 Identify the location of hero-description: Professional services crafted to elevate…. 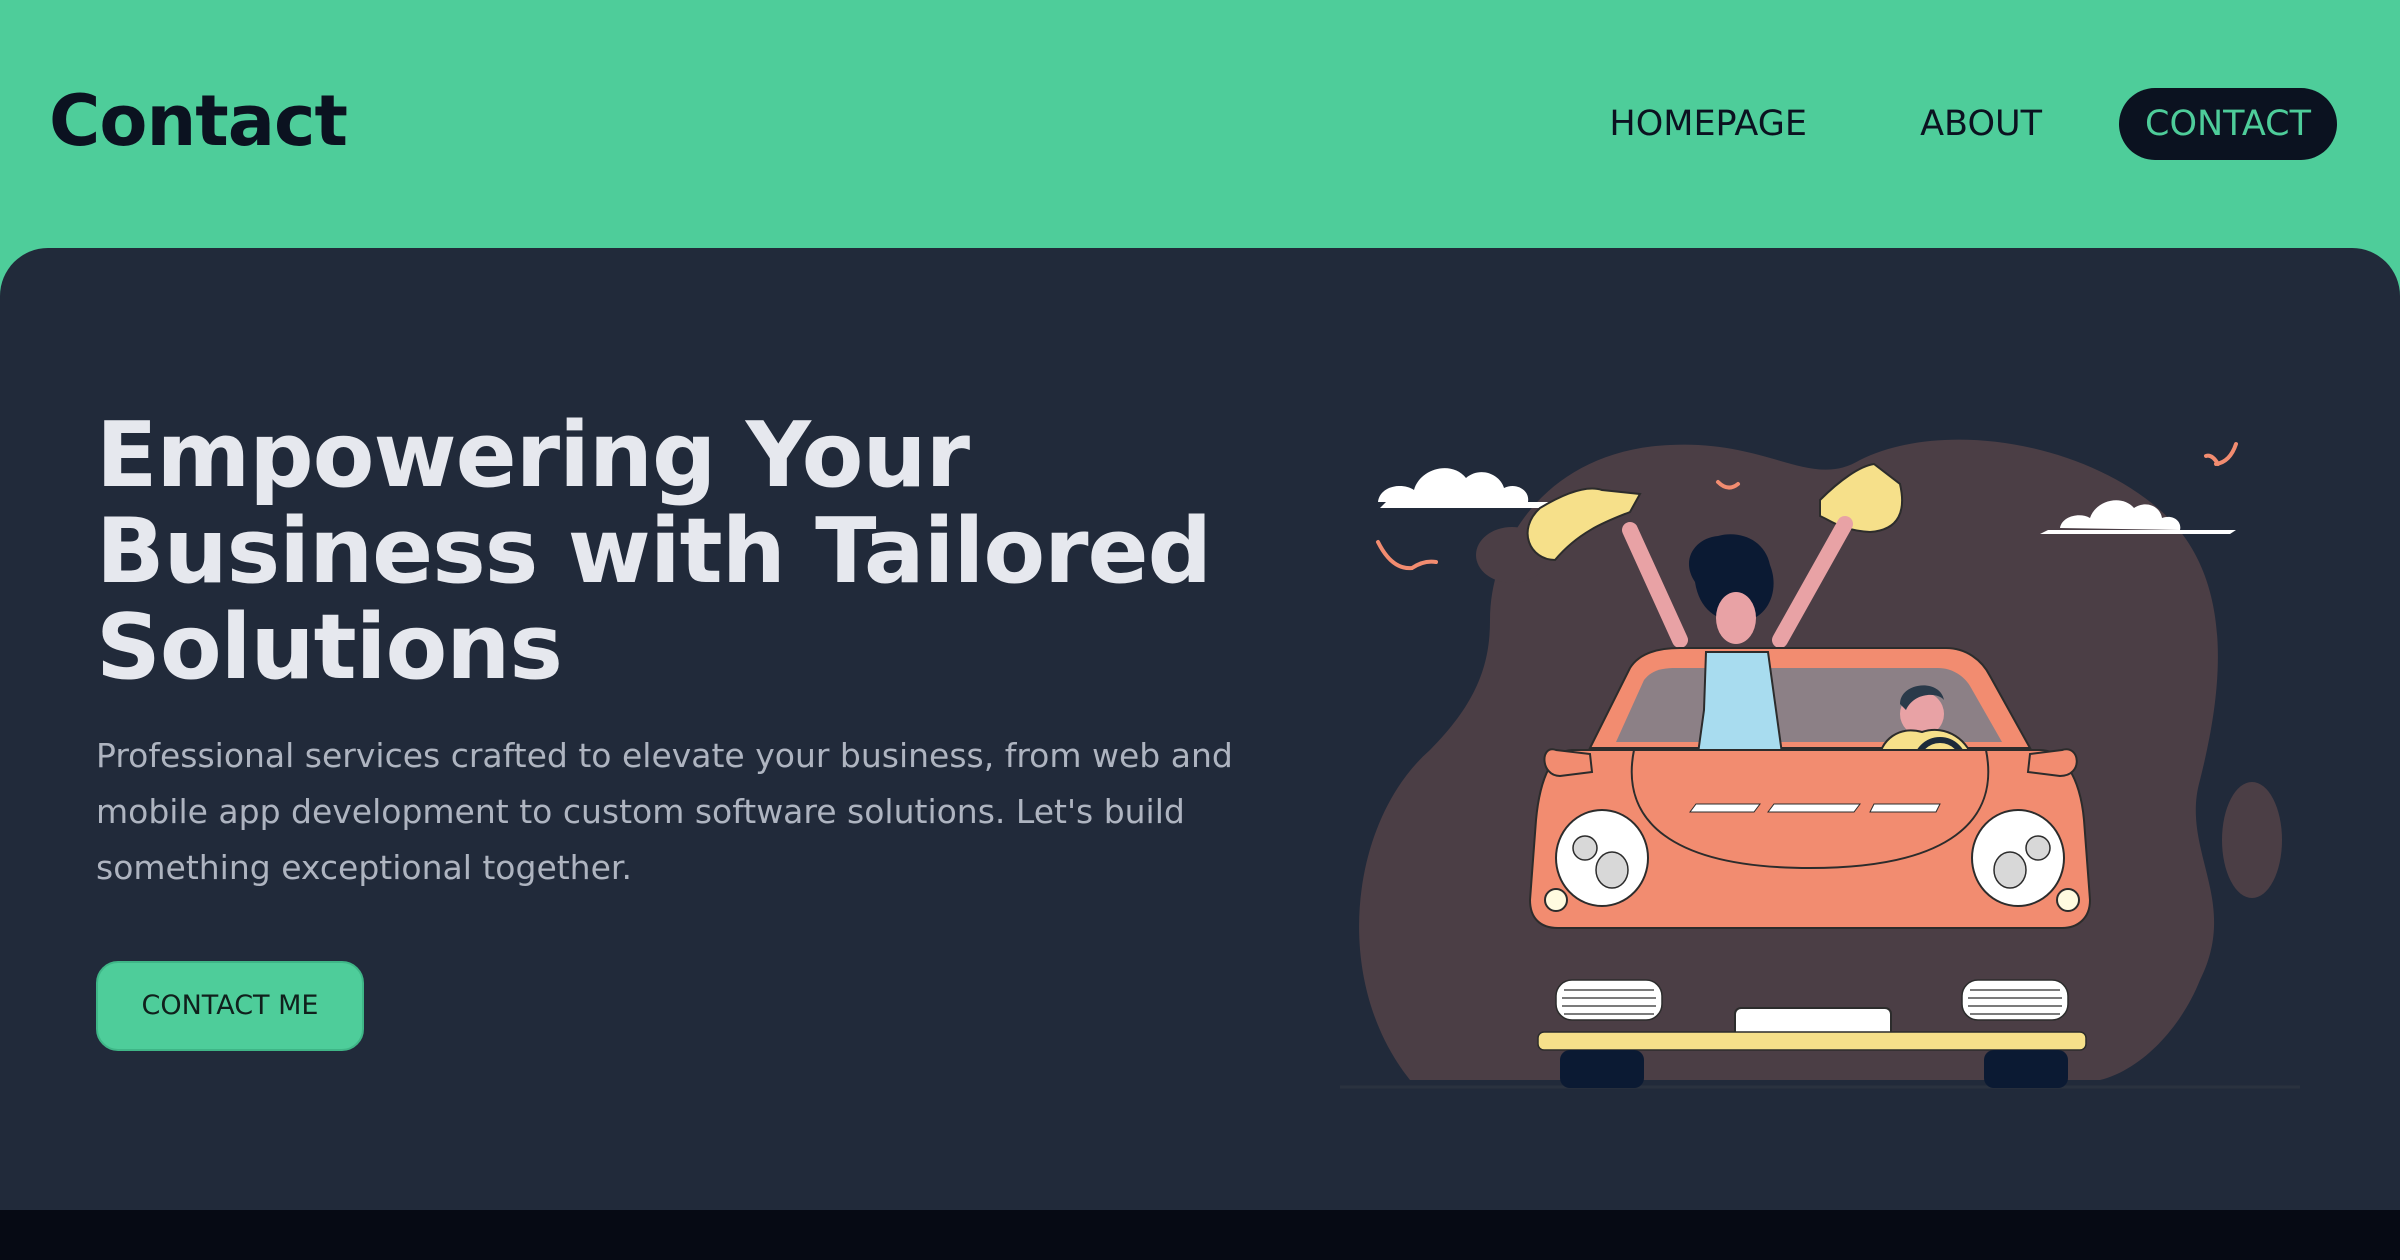
(686, 812).